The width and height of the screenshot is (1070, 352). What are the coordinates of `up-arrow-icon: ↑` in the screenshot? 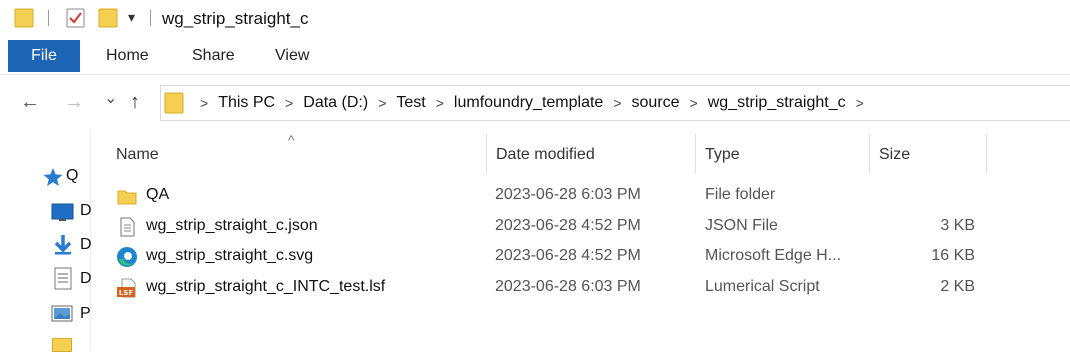 It's located at (135, 102).